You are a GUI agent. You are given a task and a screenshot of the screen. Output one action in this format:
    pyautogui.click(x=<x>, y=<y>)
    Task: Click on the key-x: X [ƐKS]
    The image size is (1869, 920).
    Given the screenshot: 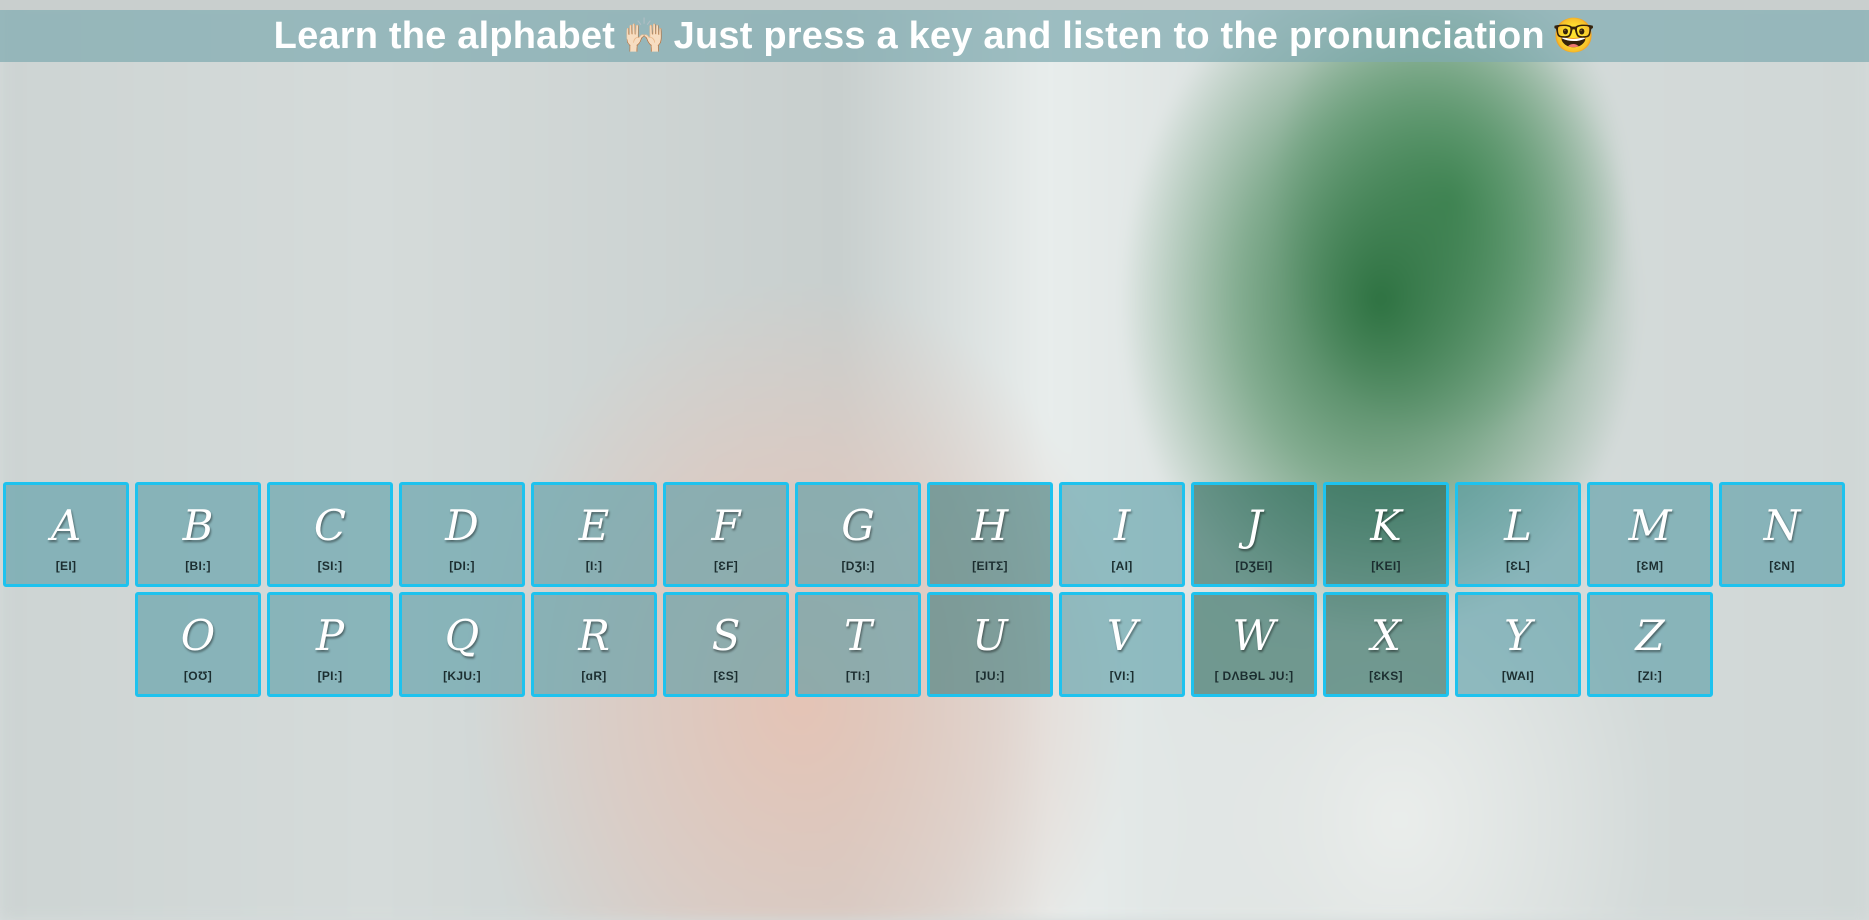 What is the action you would take?
    pyautogui.click(x=1386, y=644)
    